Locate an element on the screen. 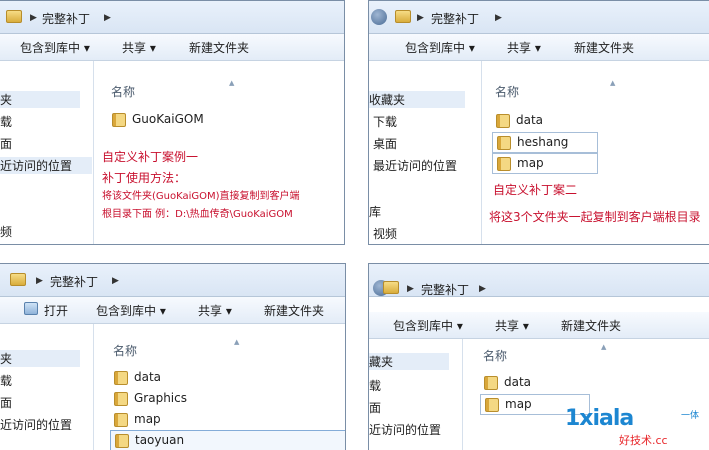 The width and height of the screenshot is (709, 450). open-button: 打开 is located at coordinates (56, 310).